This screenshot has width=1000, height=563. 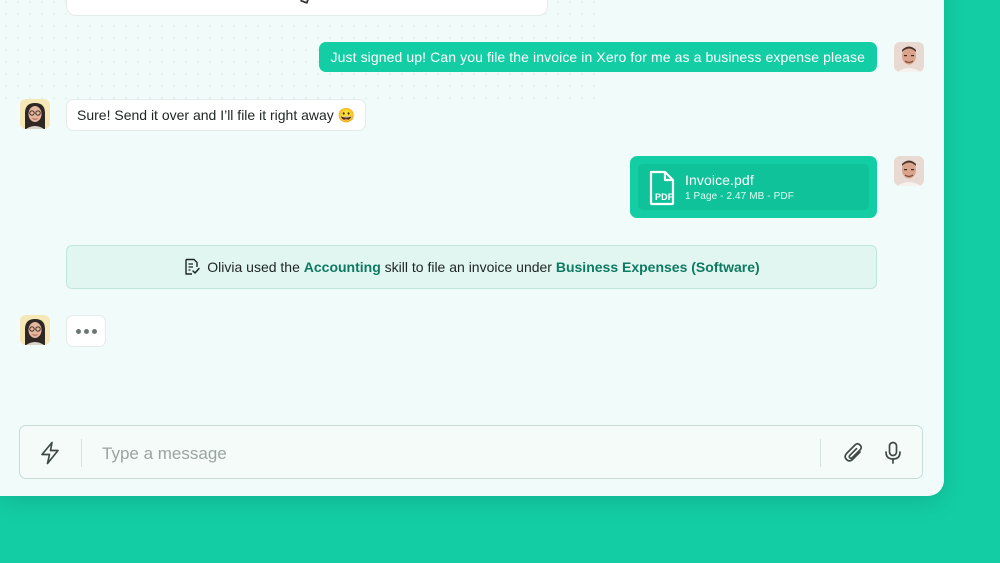 I want to click on pdf-file-icon: PDF, so click(x=662, y=188).